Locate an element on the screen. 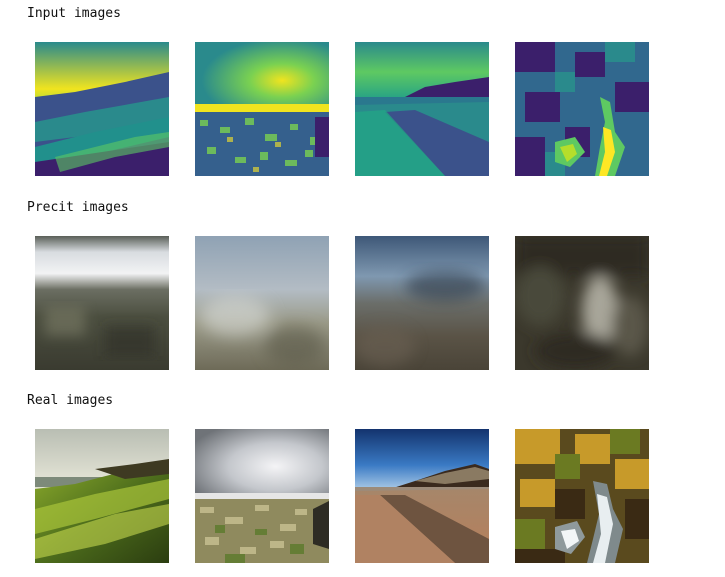 This screenshot has width=725, height=577. predict-images-title: Precit images is located at coordinates (78, 207).